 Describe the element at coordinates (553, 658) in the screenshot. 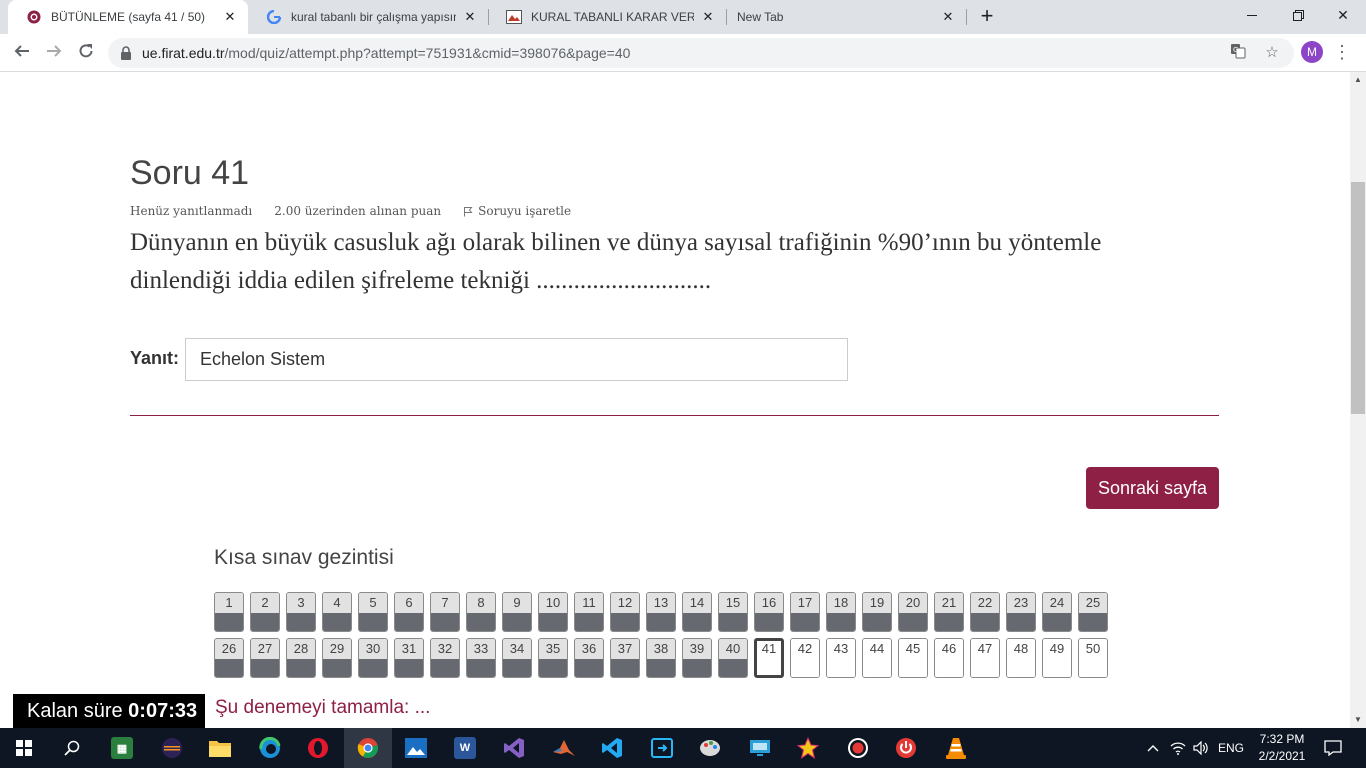

I see `quiz-nav-button-35: 35` at that location.